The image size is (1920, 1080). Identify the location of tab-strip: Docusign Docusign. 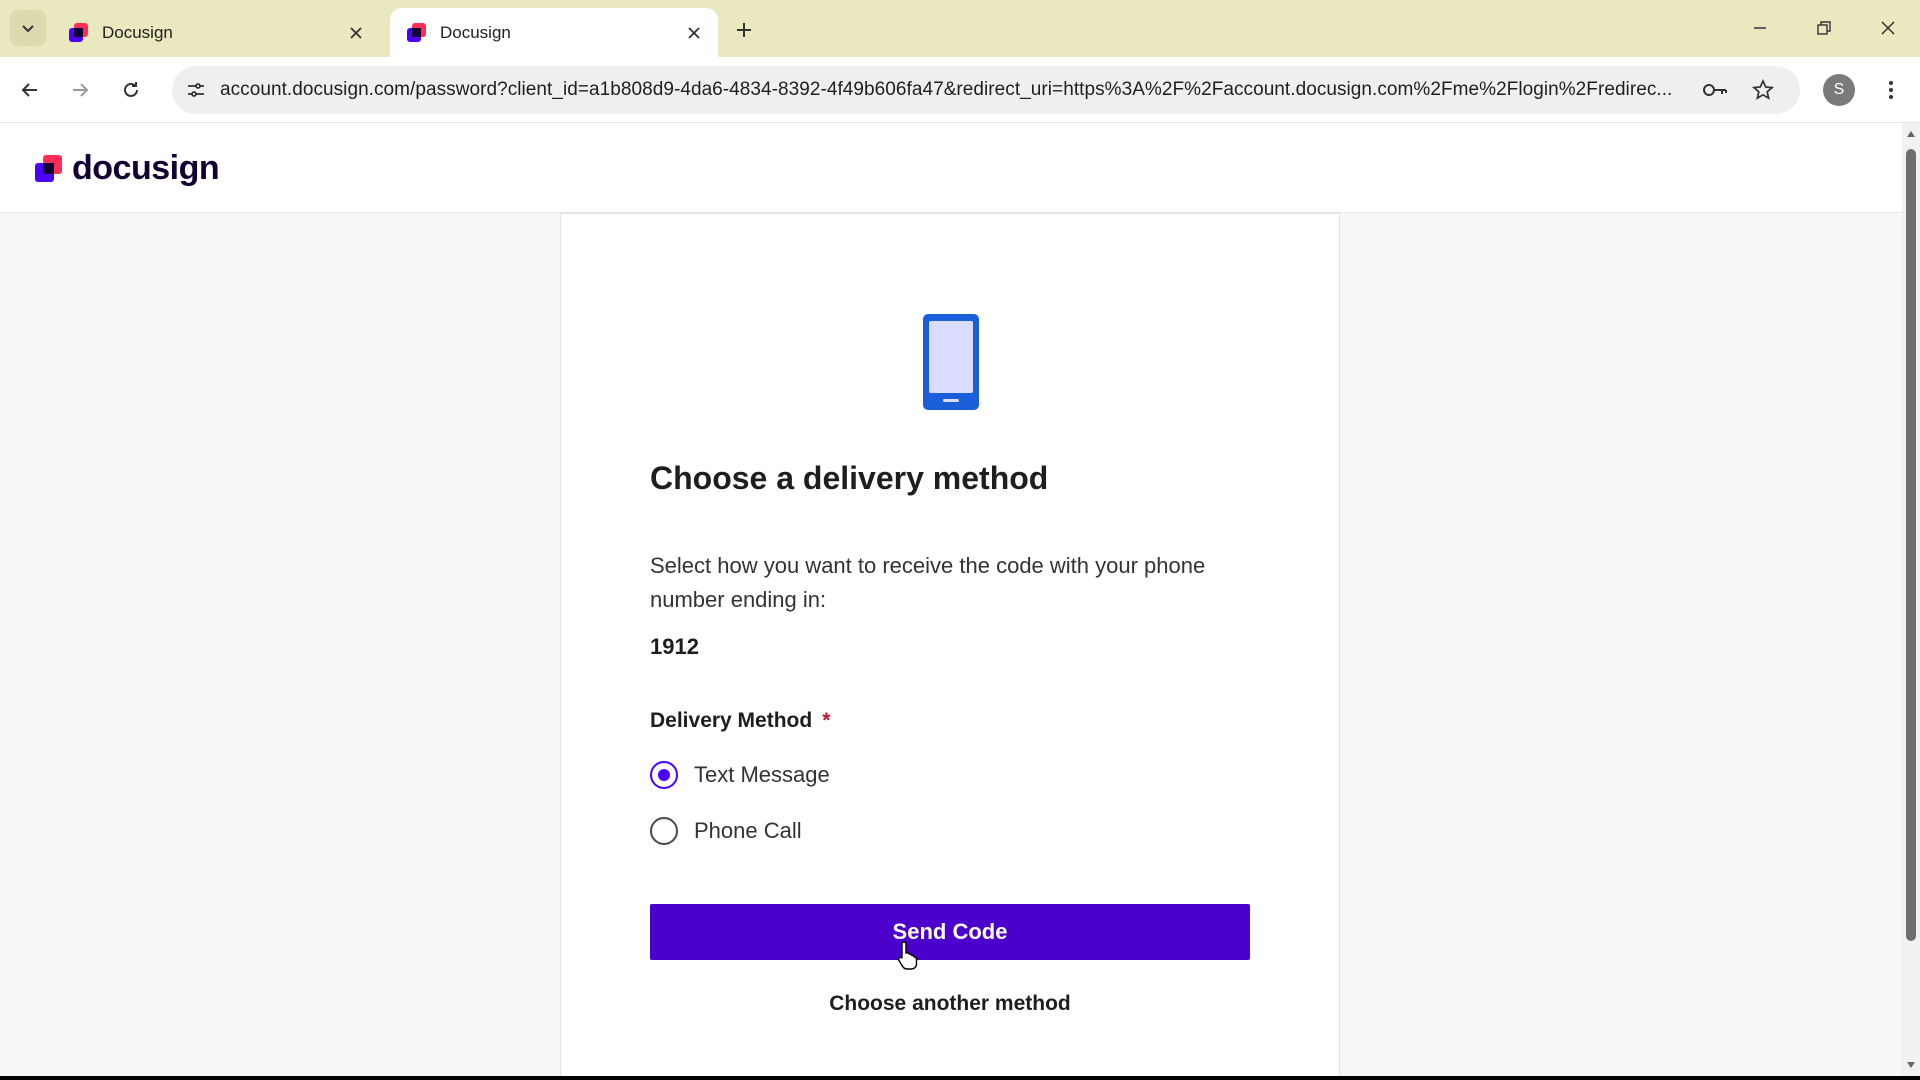
(960, 28).